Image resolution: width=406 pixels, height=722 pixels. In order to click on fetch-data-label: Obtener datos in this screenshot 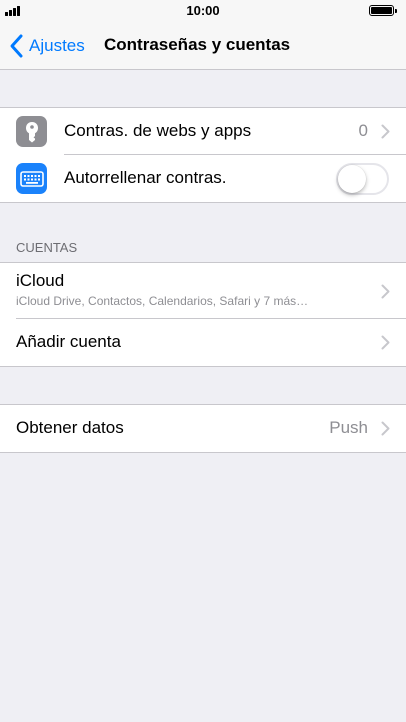, I will do `click(70, 427)`.